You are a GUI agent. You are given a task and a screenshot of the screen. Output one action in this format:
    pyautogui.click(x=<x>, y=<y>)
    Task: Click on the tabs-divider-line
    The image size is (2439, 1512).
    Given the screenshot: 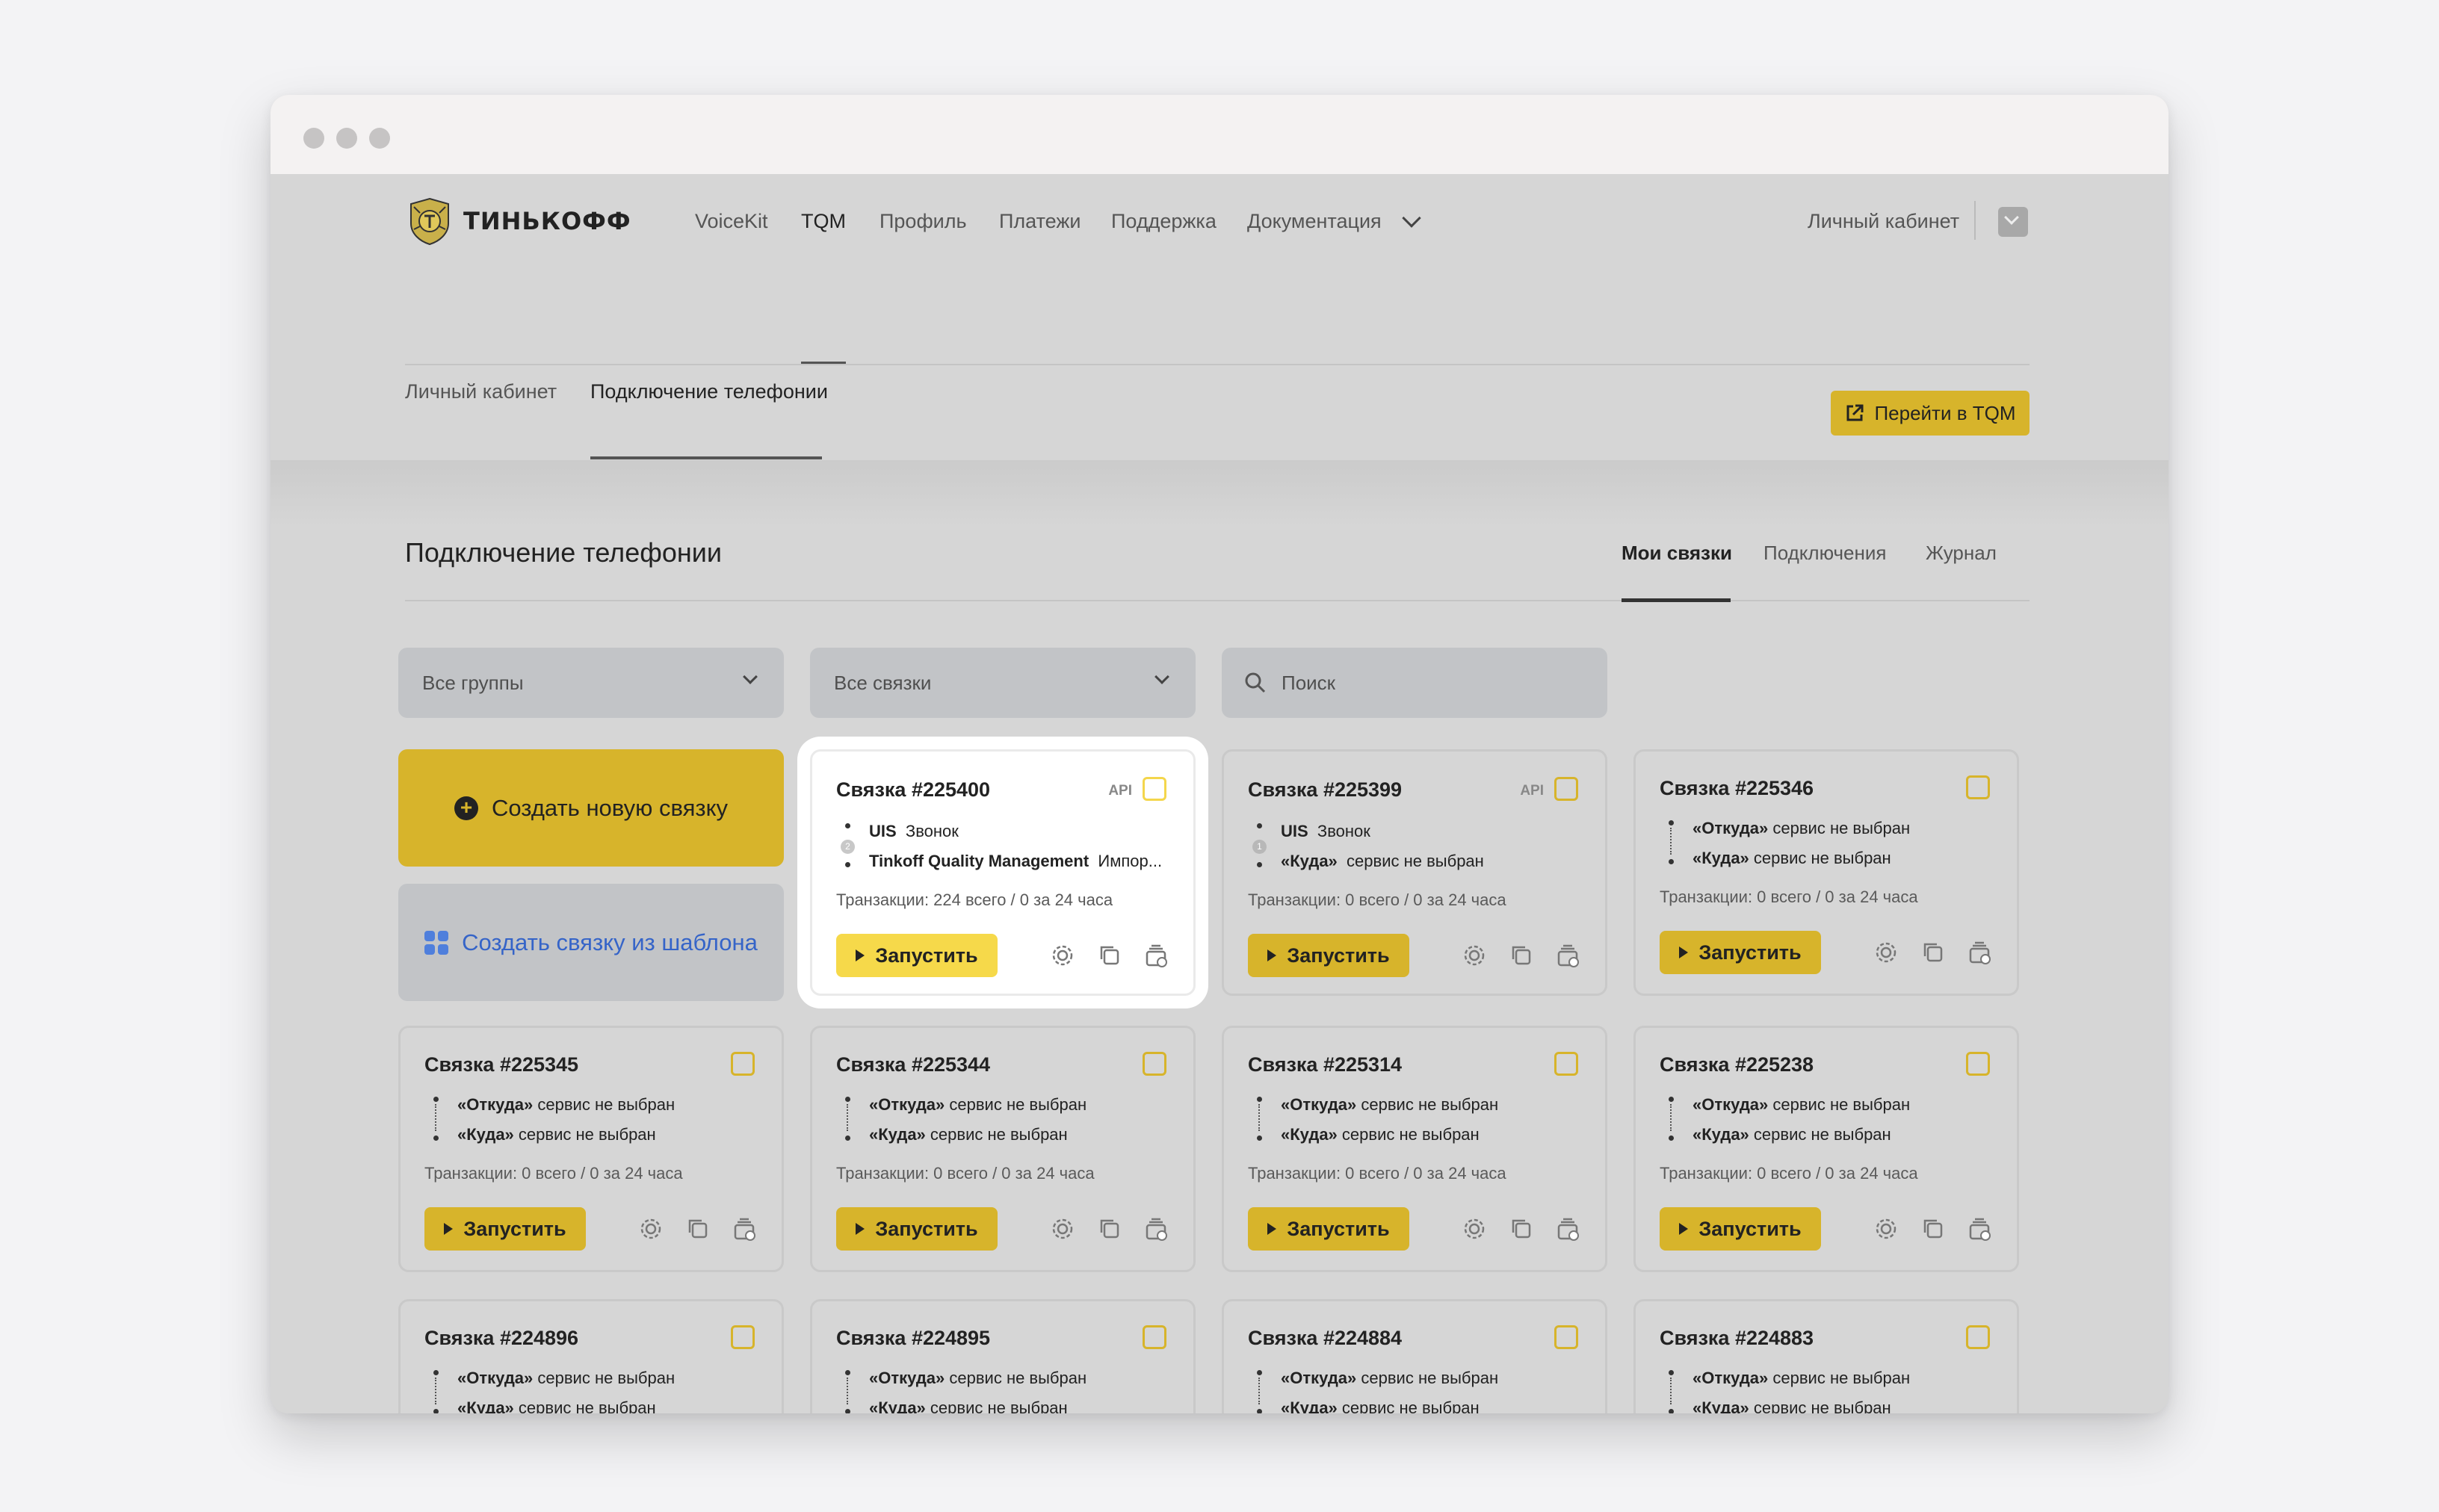 What is the action you would take?
    pyautogui.click(x=1217, y=600)
    